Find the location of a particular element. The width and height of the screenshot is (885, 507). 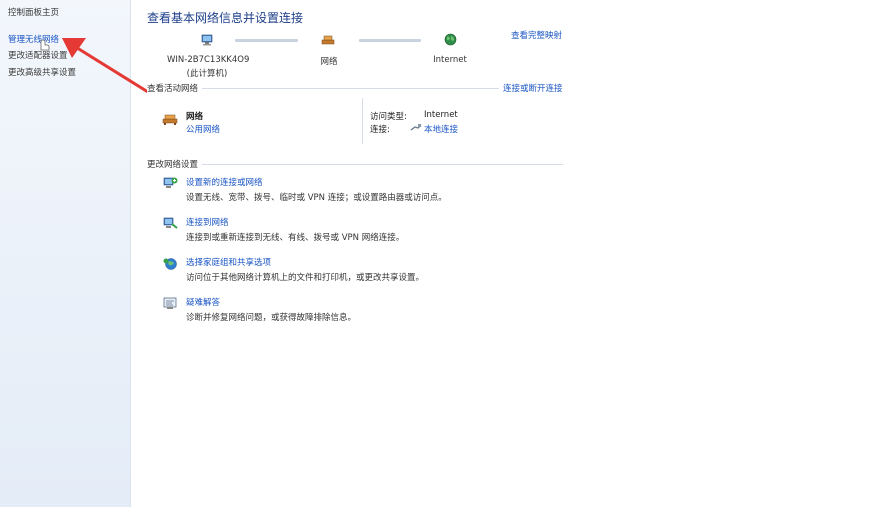

mouse-pointer-icon is located at coordinates (45, 45).